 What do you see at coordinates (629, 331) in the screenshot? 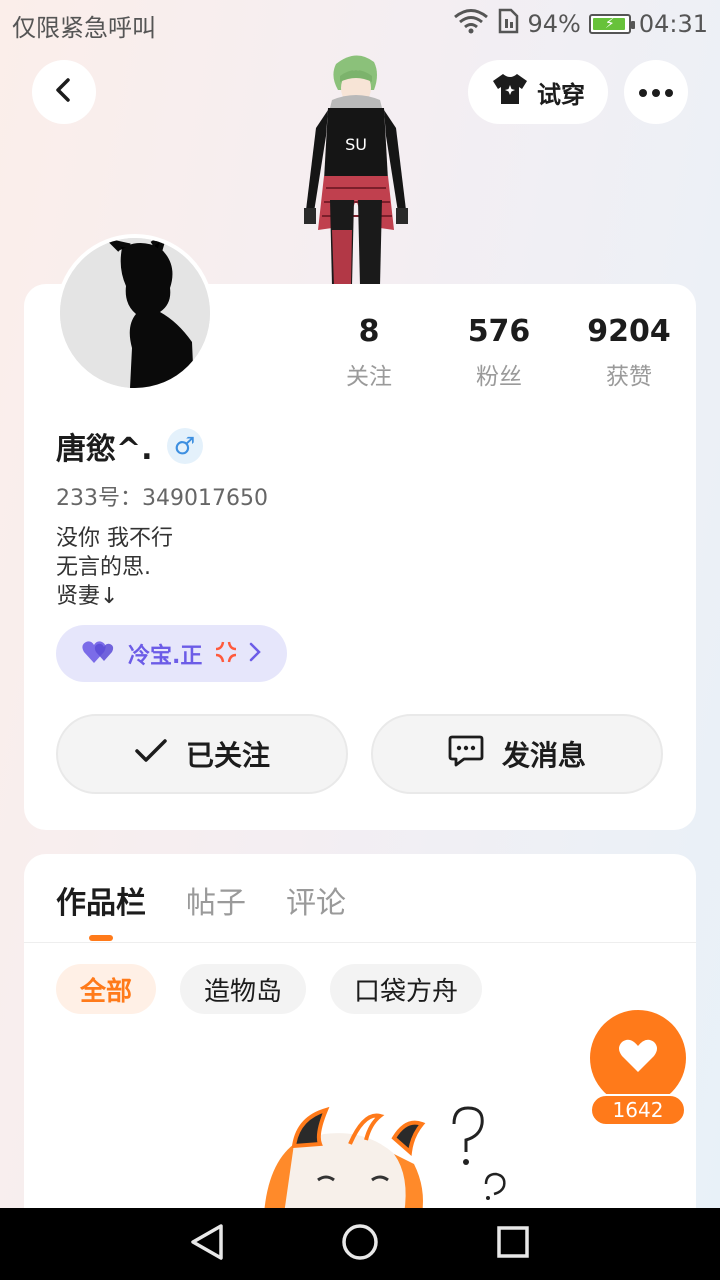
I see `stat-likes-count: 9204` at bounding box center [629, 331].